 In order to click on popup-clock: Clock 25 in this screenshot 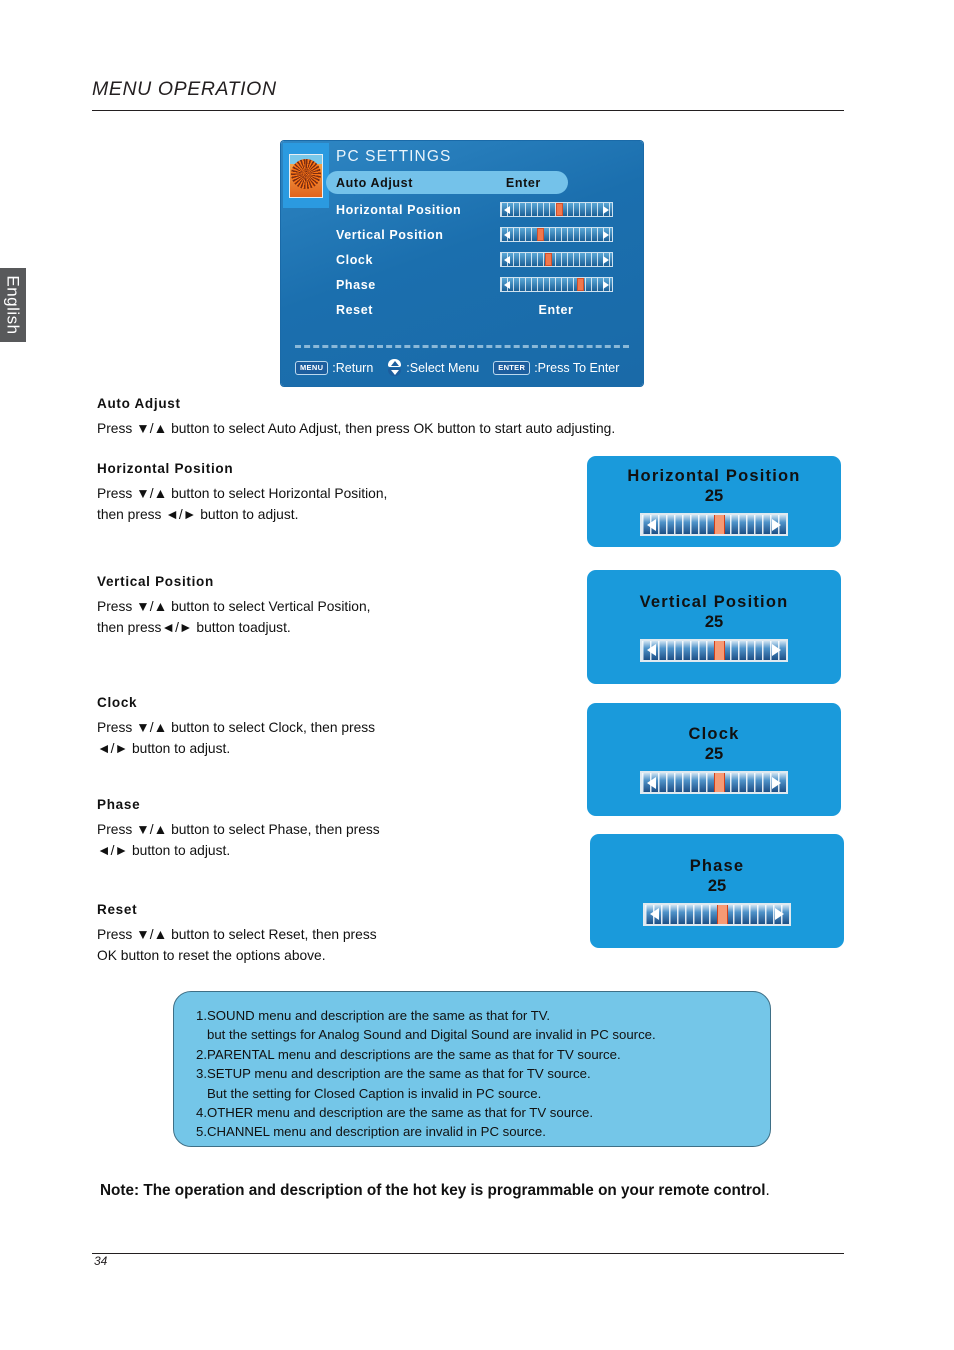, I will do `click(714, 759)`.